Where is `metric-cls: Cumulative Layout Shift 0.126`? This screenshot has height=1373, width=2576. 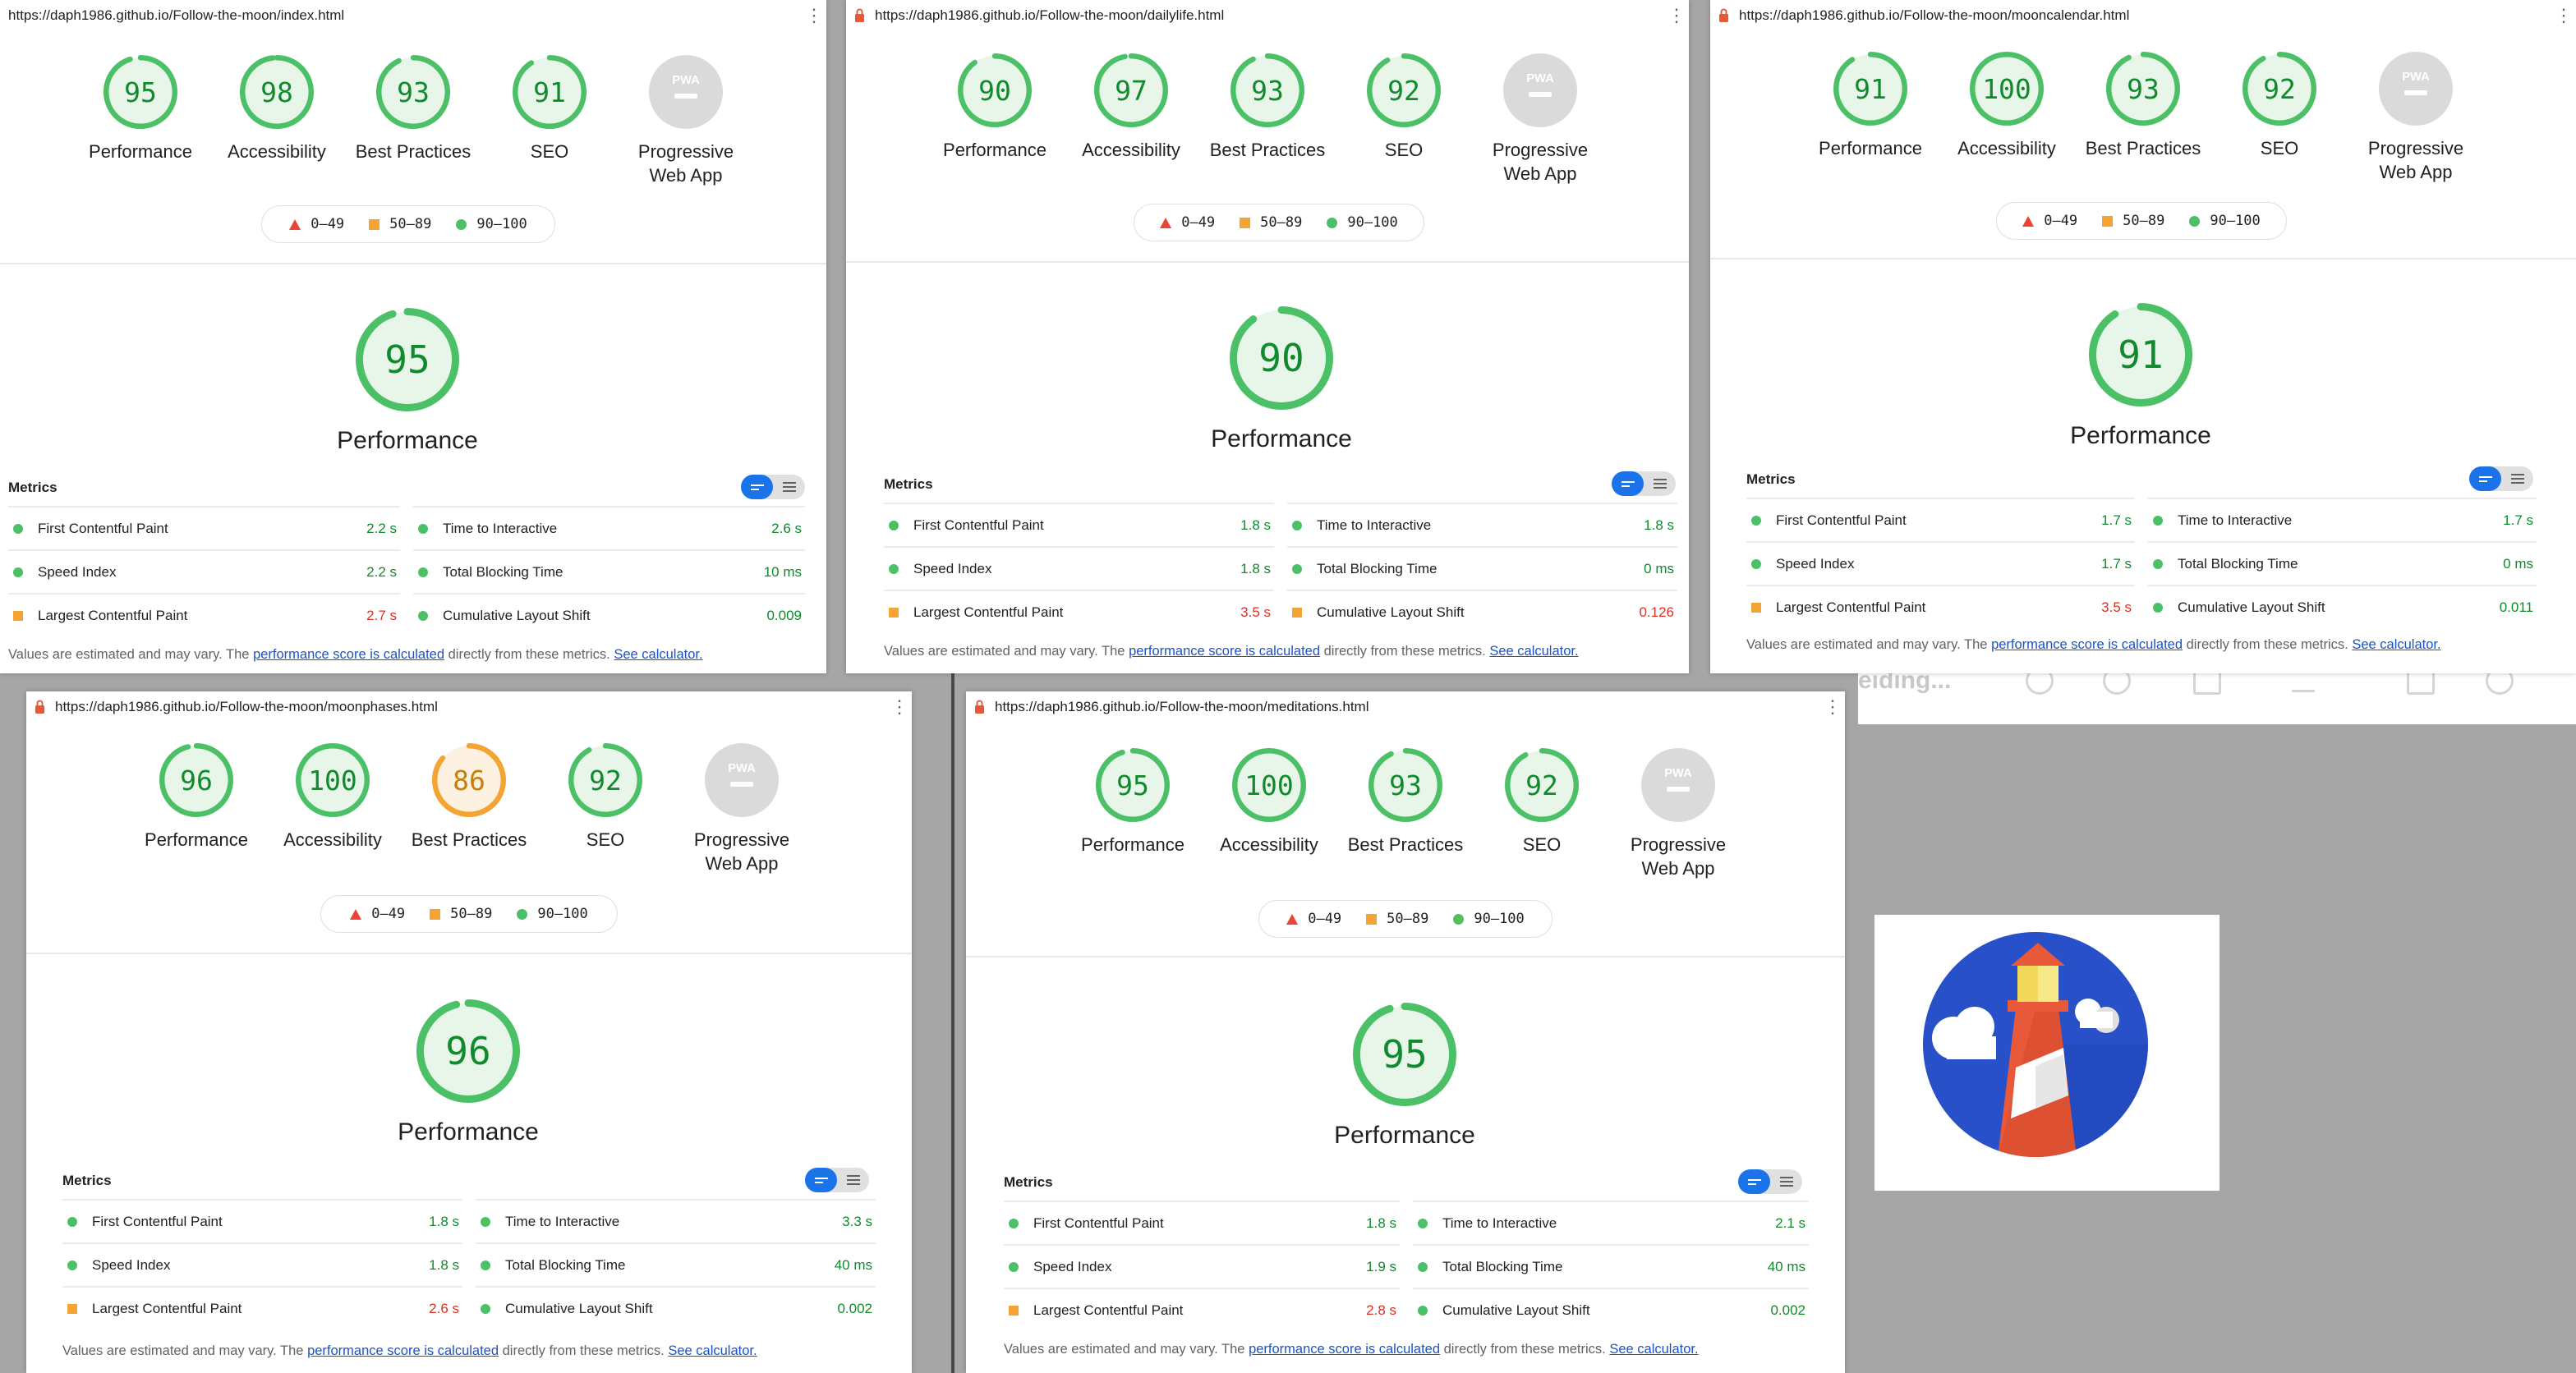 metric-cls: Cumulative Layout Shift 0.126 is located at coordinates (1482, 611).